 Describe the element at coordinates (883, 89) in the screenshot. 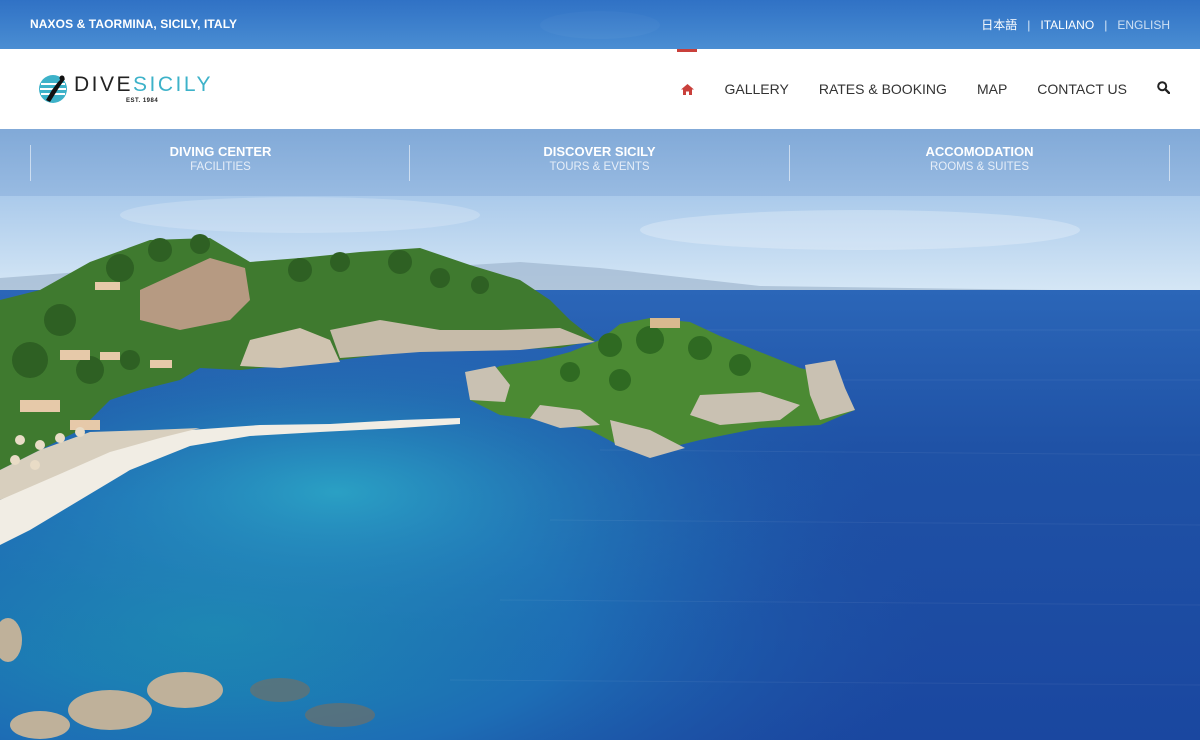

I see `nav-rates-booking: RATES & BOOKING` at that location.